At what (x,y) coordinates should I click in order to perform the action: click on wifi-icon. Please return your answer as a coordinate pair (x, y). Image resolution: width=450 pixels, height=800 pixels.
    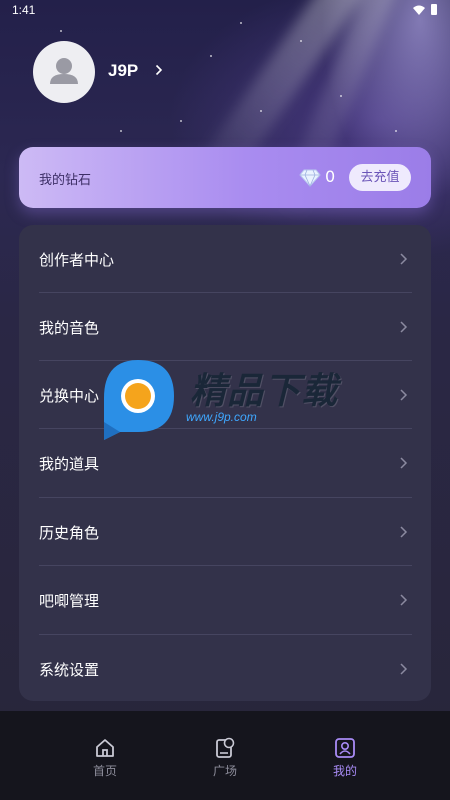
    Looking at the image, I should click on (419, 10).